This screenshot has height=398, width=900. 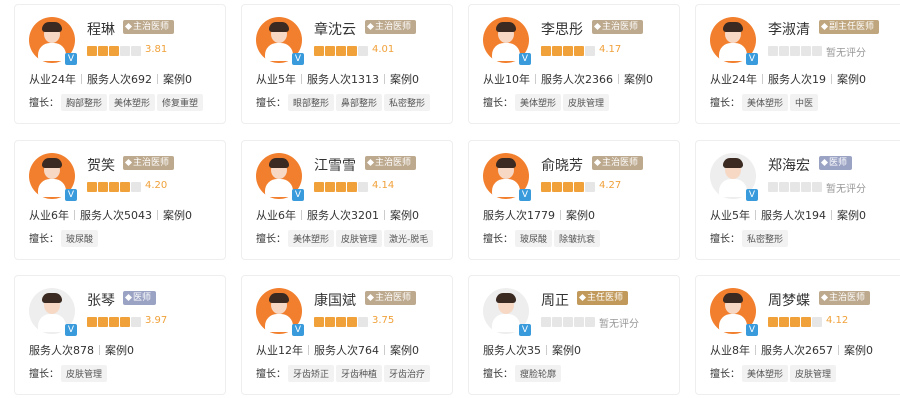 What do you see at coordinates (797, 64) in the screenshot?
I see `doctor-card: V 李淑清 副主任医师 暂无评分 从业24年 服务人次19 案例0 擅长： 美体塑形 中医` at bounding box center [797, 64].